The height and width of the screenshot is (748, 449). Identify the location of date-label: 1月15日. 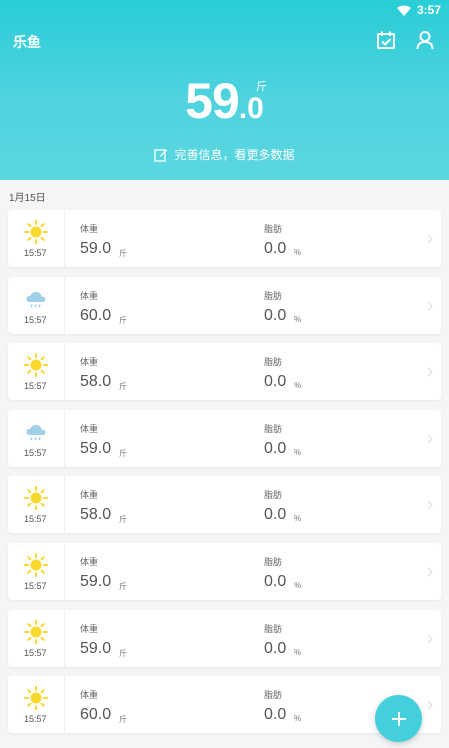
(27, 198).